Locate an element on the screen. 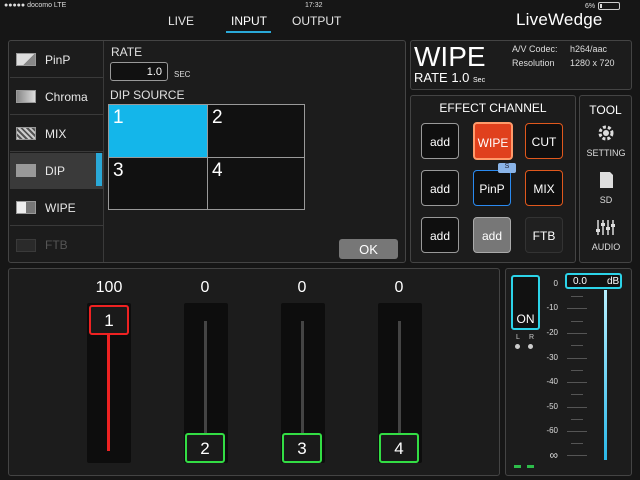 The height and width of the screenshot is (480, 640). battery-percent: 6% is located at coordinates (590, 6).